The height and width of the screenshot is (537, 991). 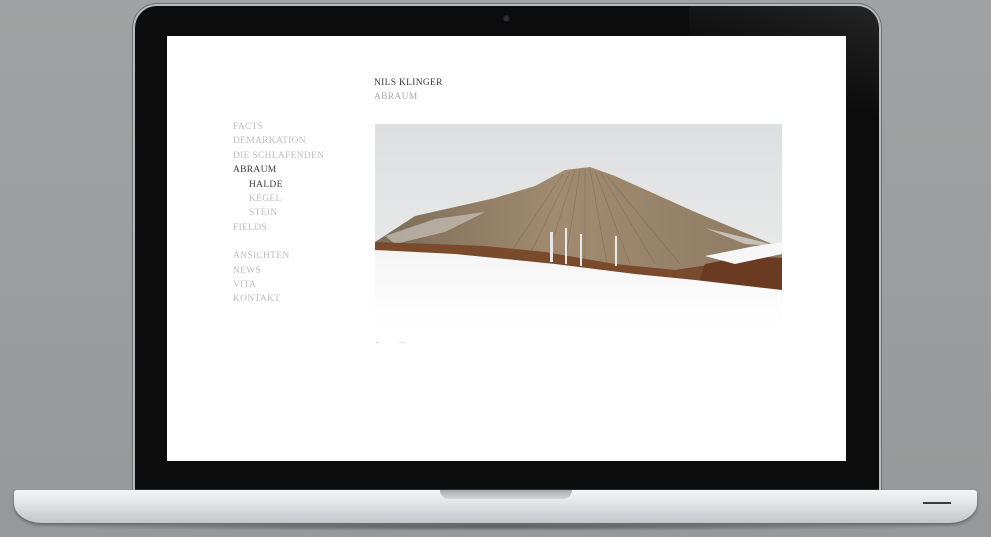 I want to click on nav-item-kontakt: KONTAKT, so click(x=278, y=299).